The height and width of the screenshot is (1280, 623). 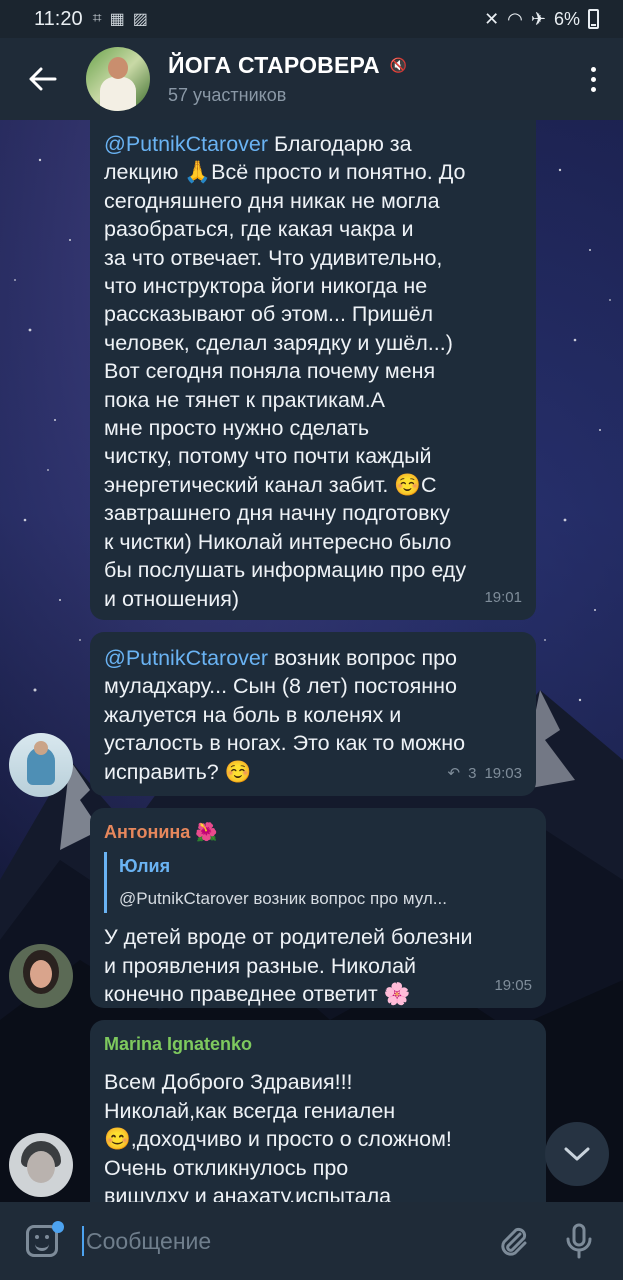 I want to click on microphone-icon, so click(x=579, y=1241).